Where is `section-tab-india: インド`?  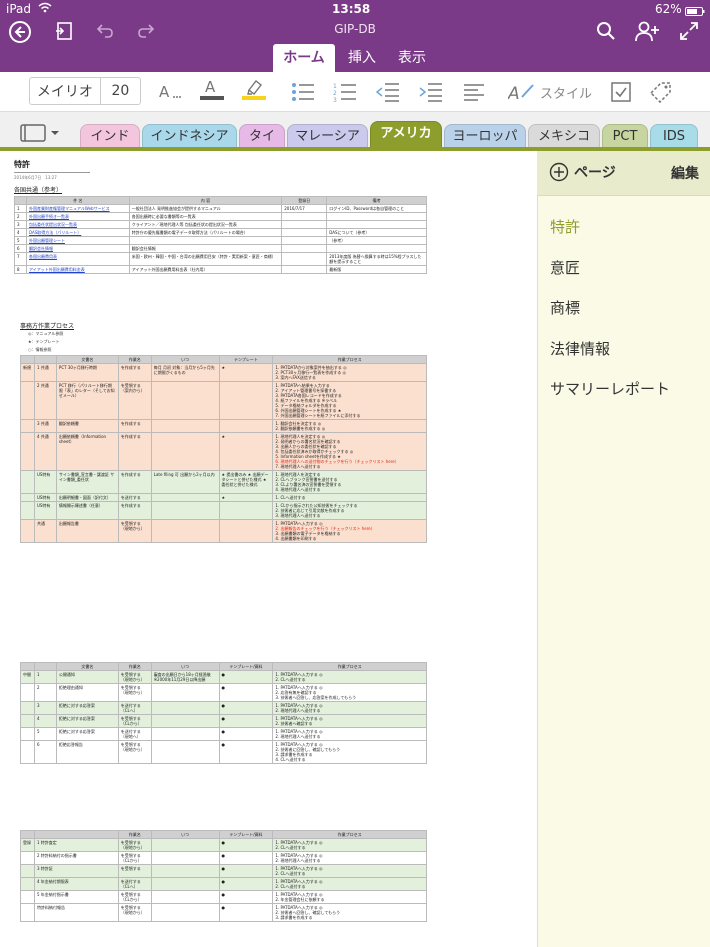 section-tab-india: インド is located at coordinates (110, 136).